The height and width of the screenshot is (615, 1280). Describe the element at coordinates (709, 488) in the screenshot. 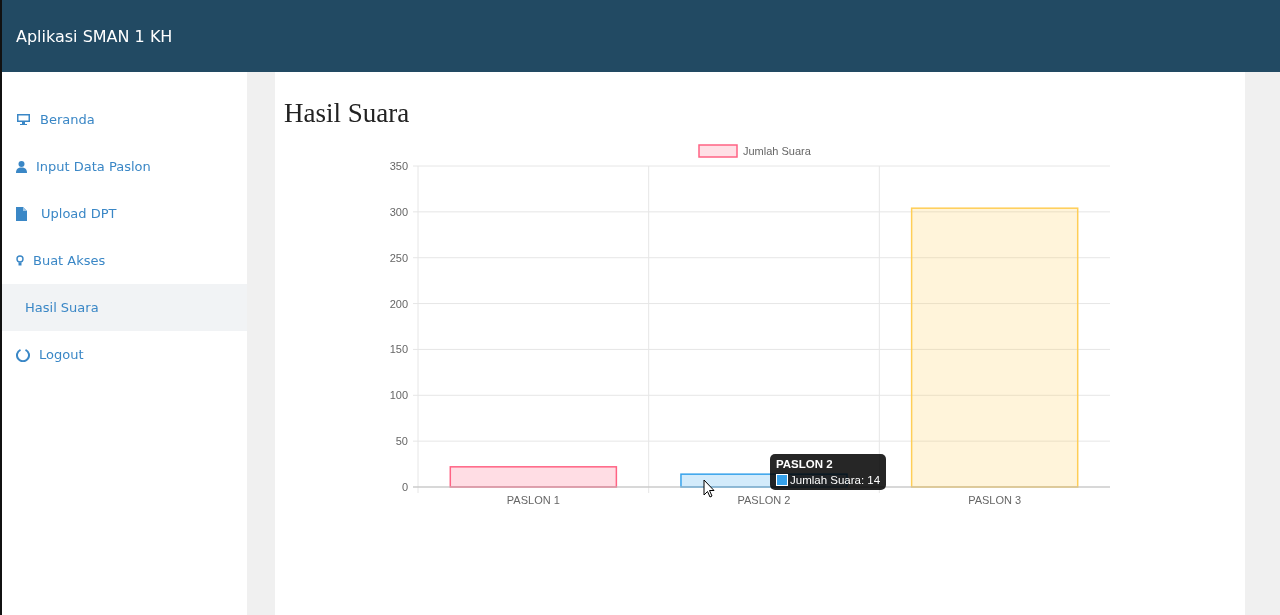

I see `mouse-cursor-icon` at that location.